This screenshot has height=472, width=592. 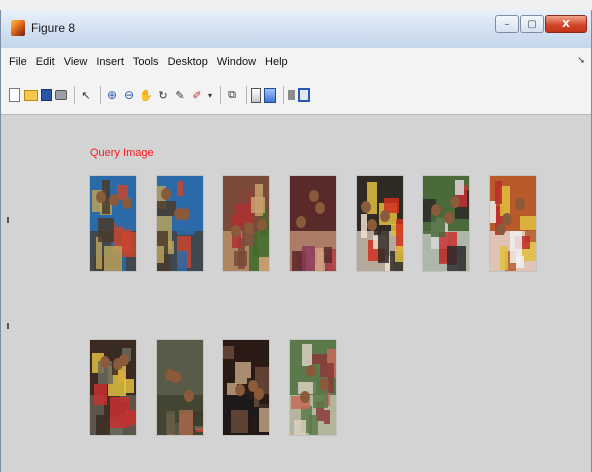 I want to click on rotate-3d-icon: ↻, so click(x=163, y=95).